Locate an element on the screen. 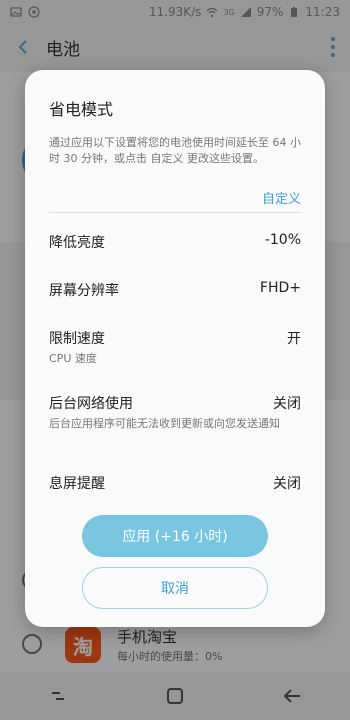  dialog-title: 省电模式 is located at coordinates (81, 109).